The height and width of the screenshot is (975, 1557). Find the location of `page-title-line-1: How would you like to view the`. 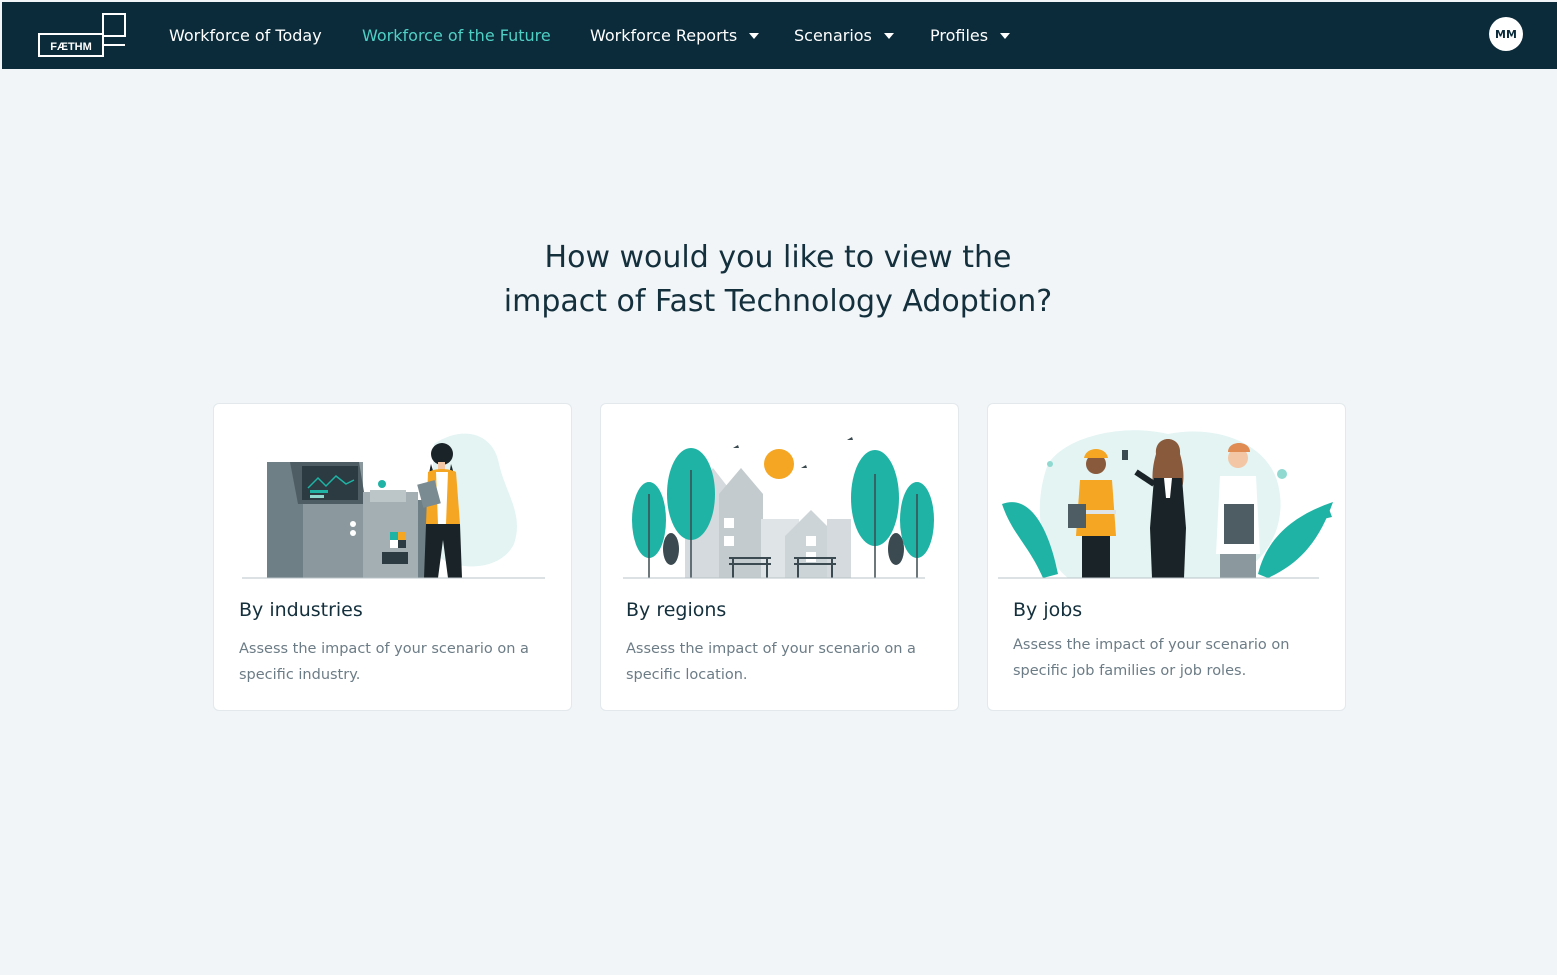

page-title-line-1: How would you like to view the is located at coordinates (778, 257).